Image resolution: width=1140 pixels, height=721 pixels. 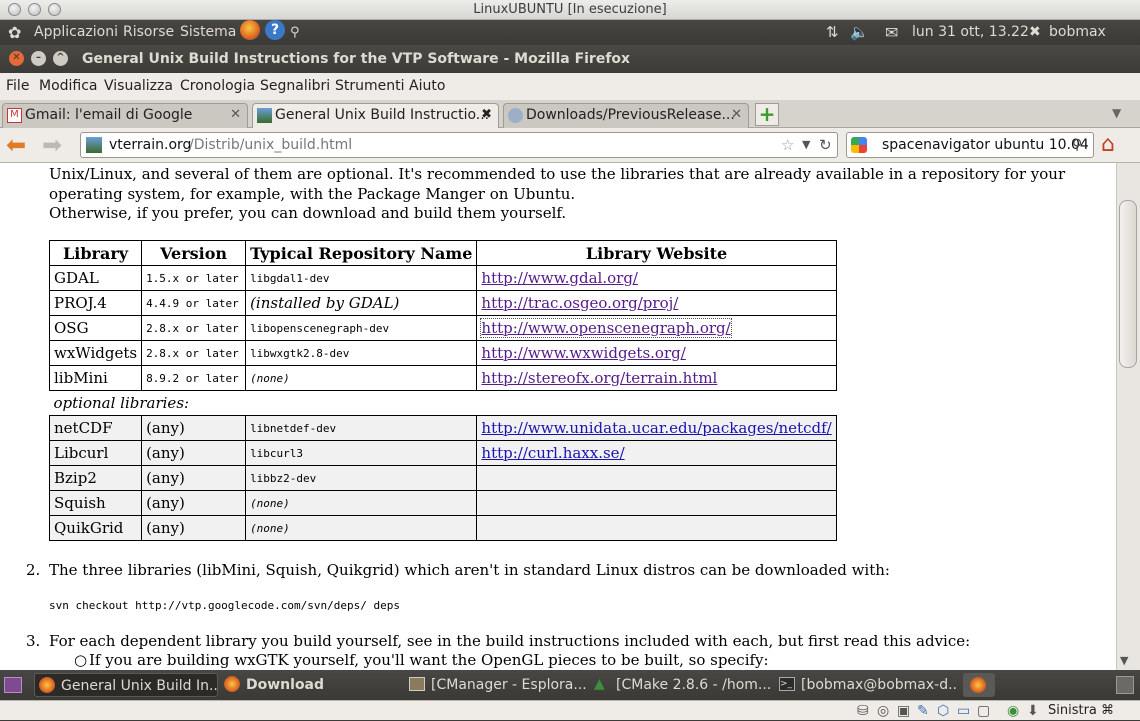 What do you see at coordinates (15, 32) in the screenshot?
I see `ubuntu-logo-icon: ✿` at bounding box center [15, 32].